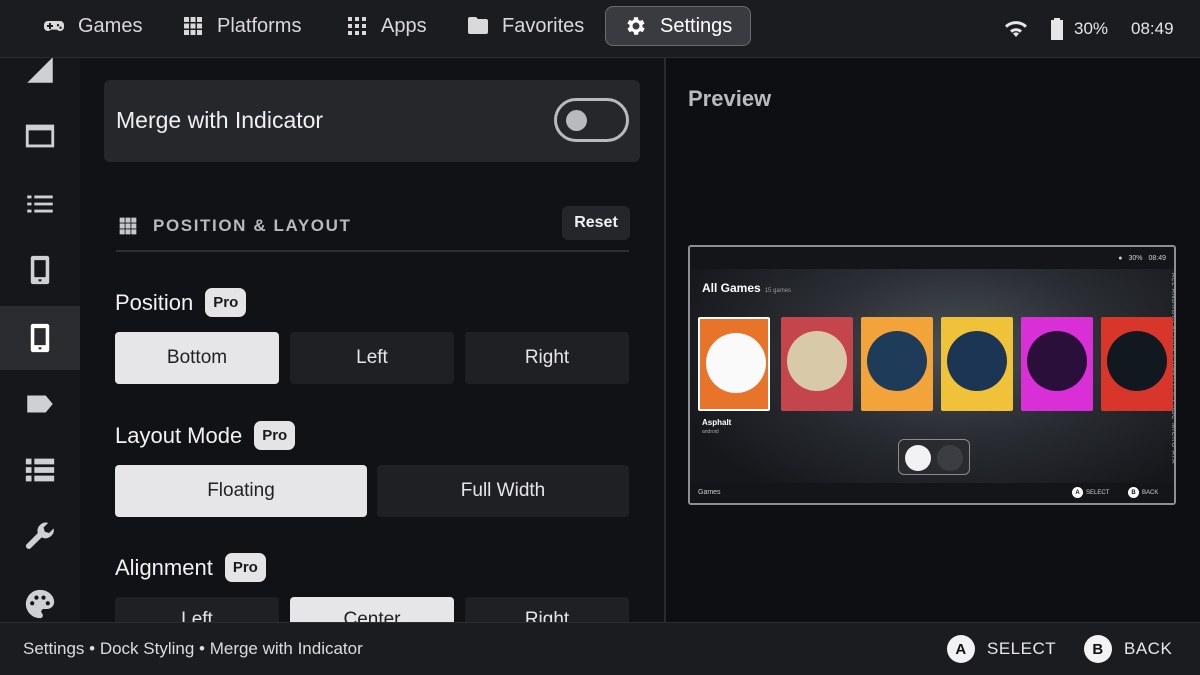  I want to click on position-layout-section-header: POSITION & LAYOUT Reset, so click(373, 229).